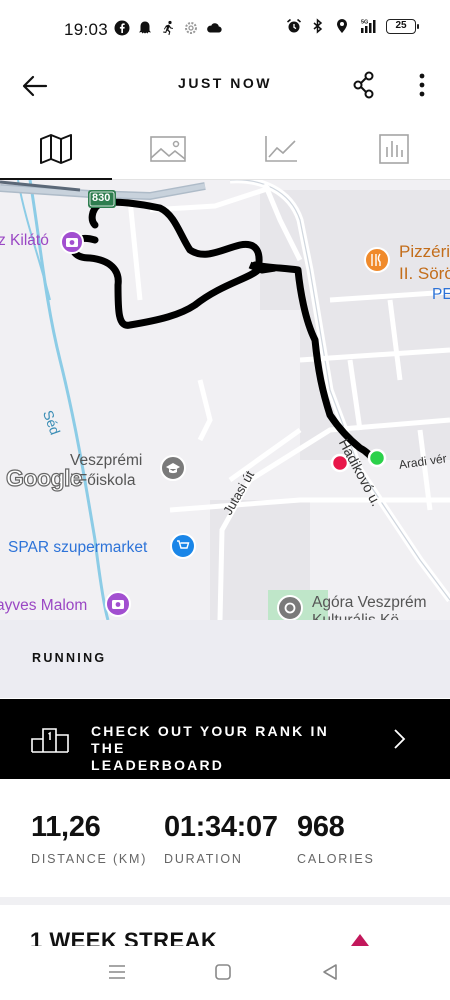 This screenshot has width=450, height=1000. I want to click on home-square-icon, so click(223, 972).